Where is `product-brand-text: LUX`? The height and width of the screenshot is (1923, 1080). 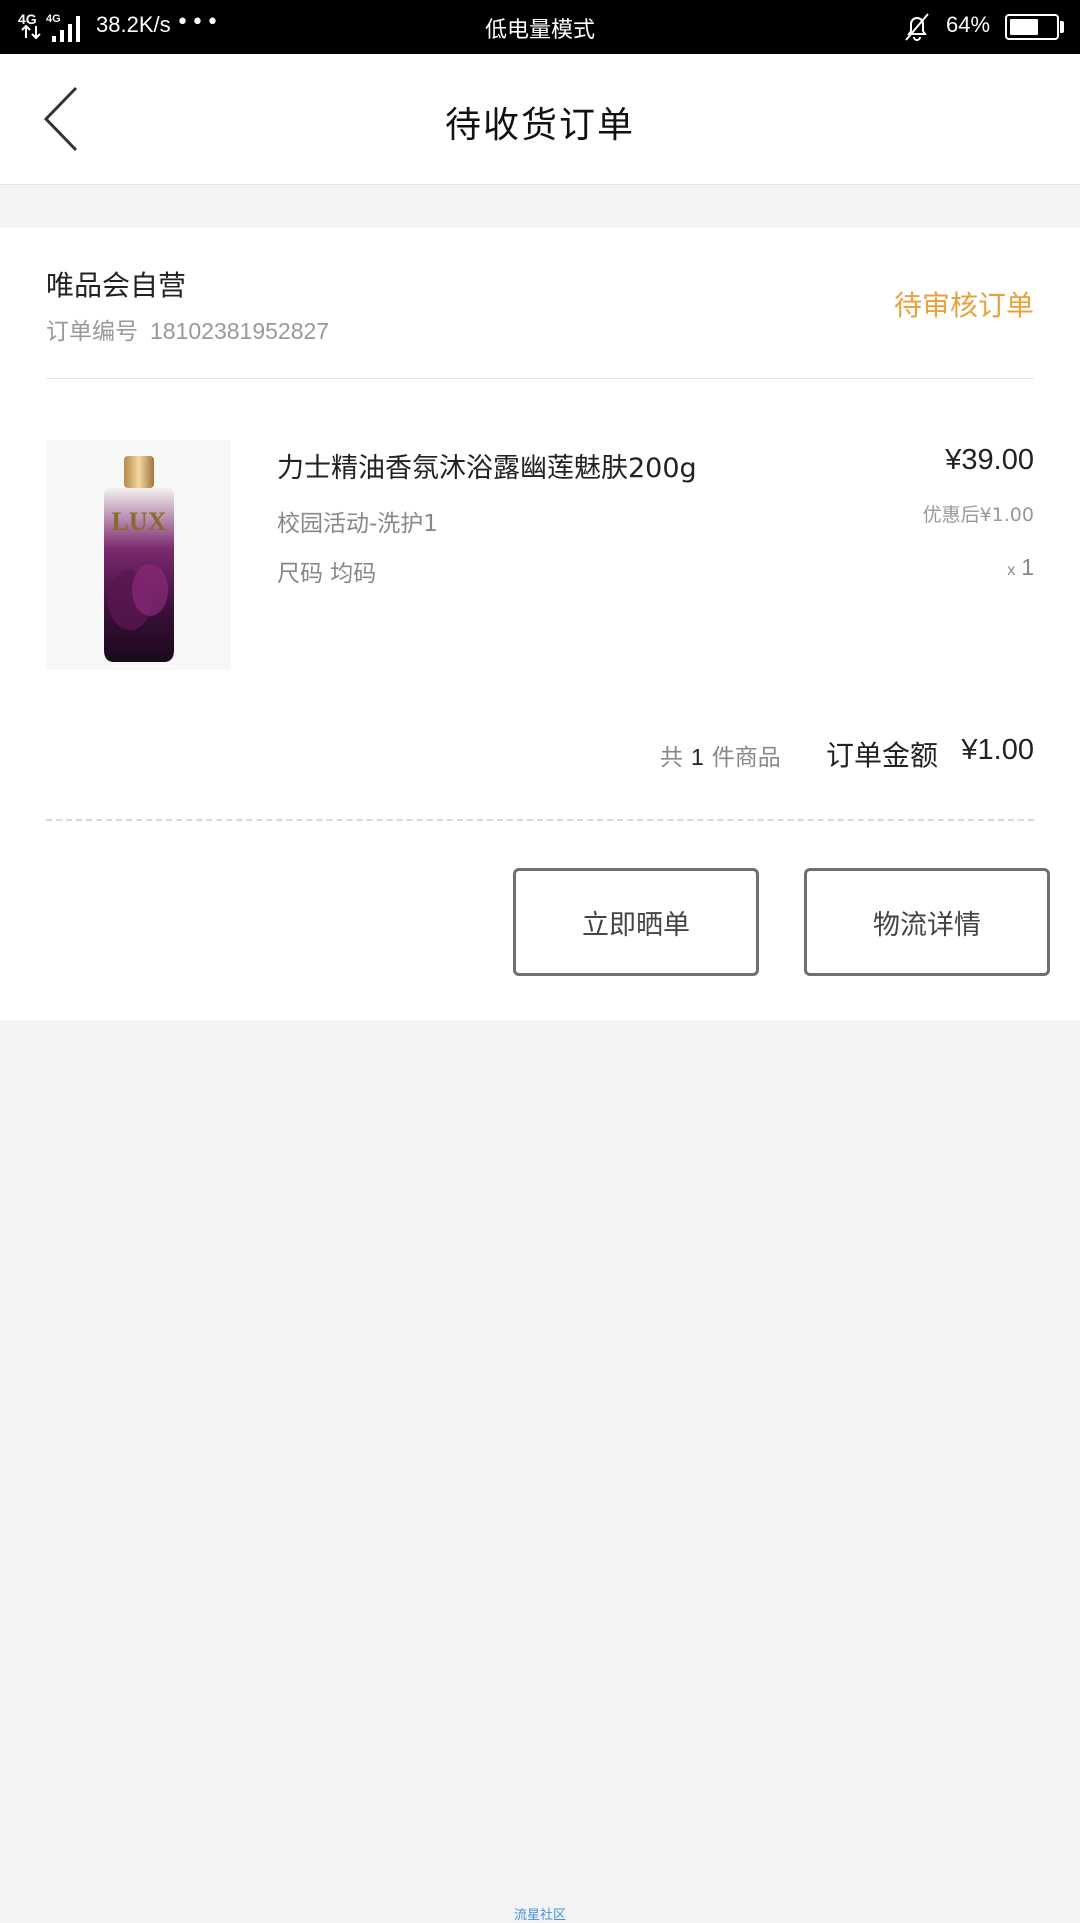 product-brand-text: LUX is located at coordinates (139, 521).